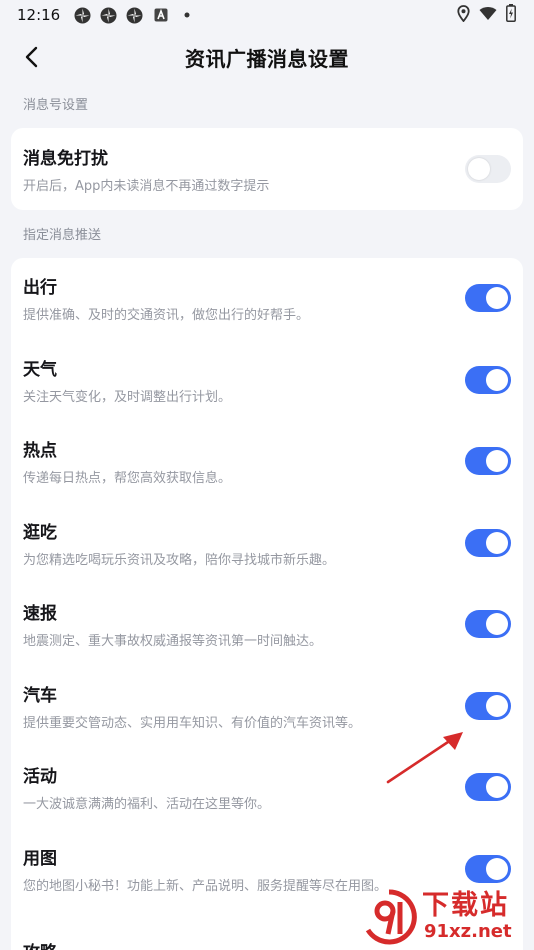 Image resolution: width=534 pixels, height=950 pixels. I want to click on hot-topics-toggle, so click(488, 461).